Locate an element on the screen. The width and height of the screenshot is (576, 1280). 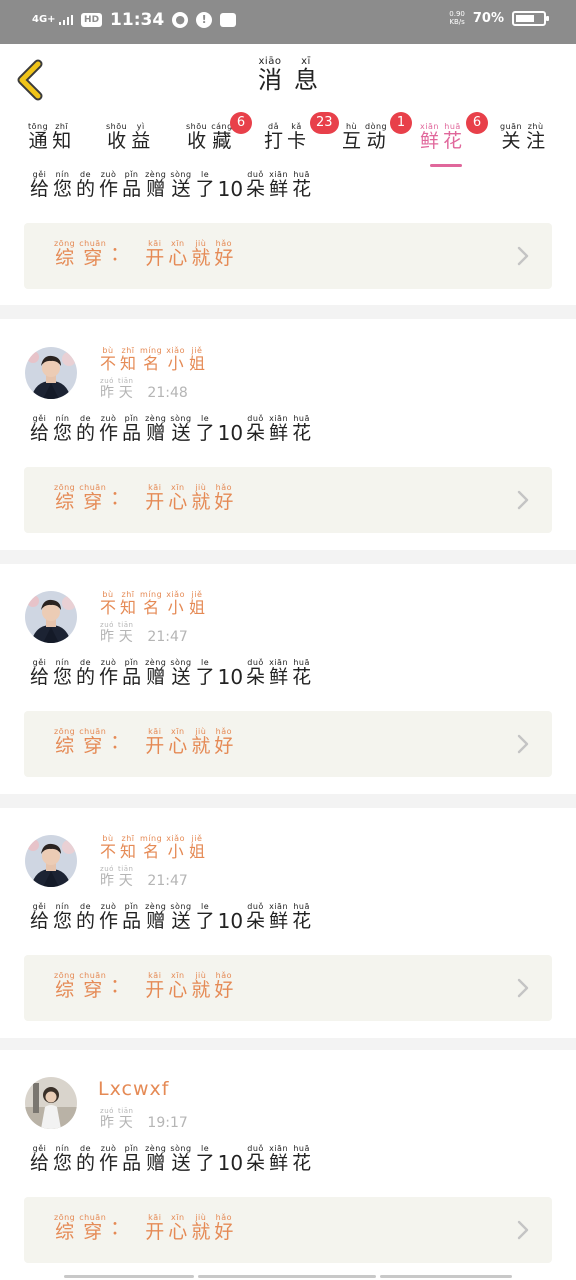
hanzi: 小 is located at coordinates (175, 851).